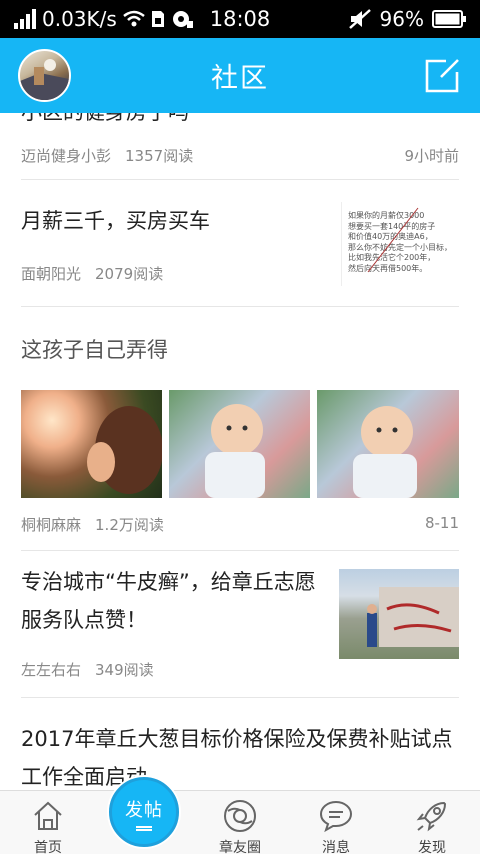  What do you see at coordinates (159, 156) in the screenshot?
I see `post-reads: 1357阅读` at bounding box center [159, 156].